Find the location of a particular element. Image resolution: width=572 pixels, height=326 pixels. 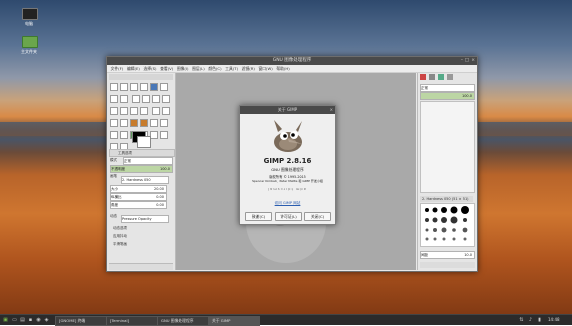

measure-tool-icon is located at coordinates (155, 99).